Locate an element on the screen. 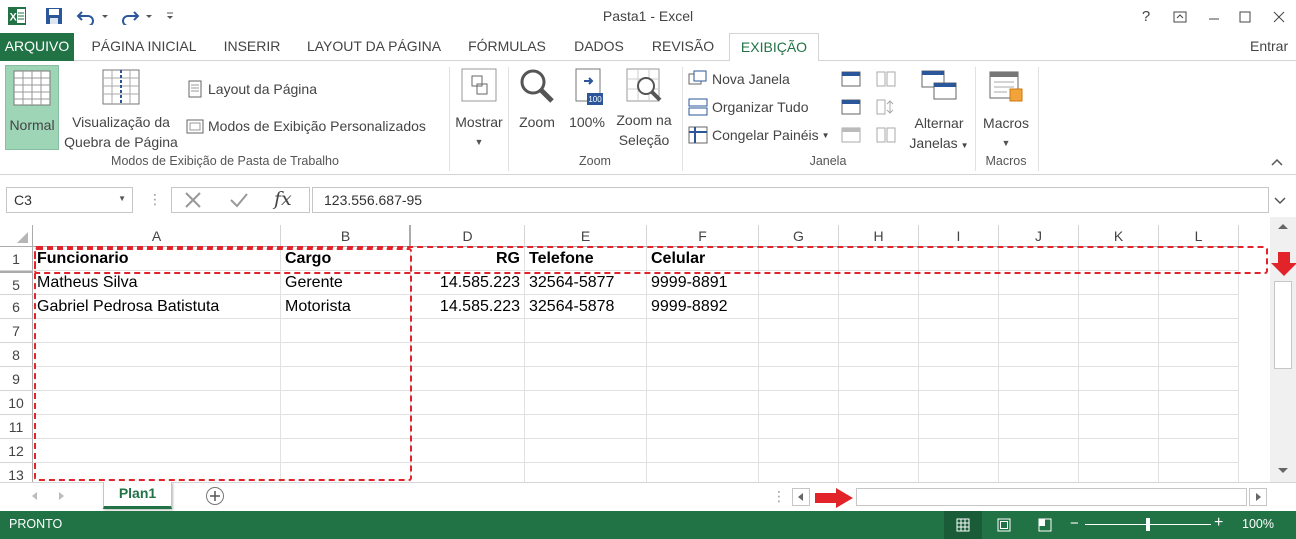  cell-g12 is located at coordinates (799, 451).